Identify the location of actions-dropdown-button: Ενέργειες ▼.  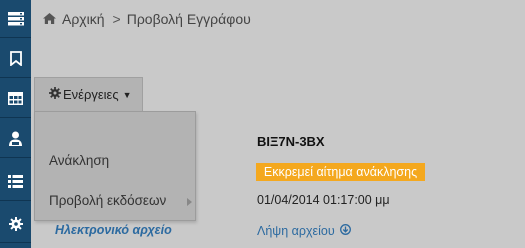
(88, 94).